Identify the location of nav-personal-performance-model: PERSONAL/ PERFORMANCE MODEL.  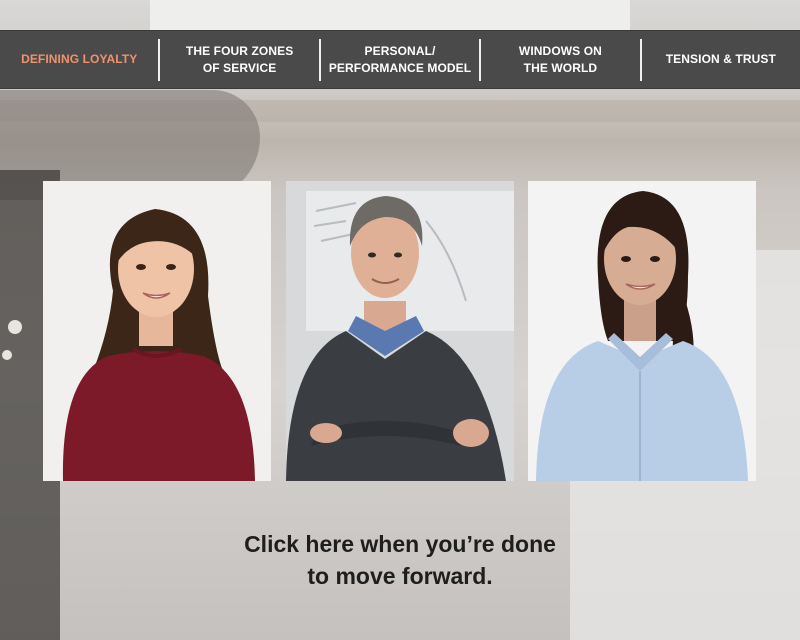
(398, 59).